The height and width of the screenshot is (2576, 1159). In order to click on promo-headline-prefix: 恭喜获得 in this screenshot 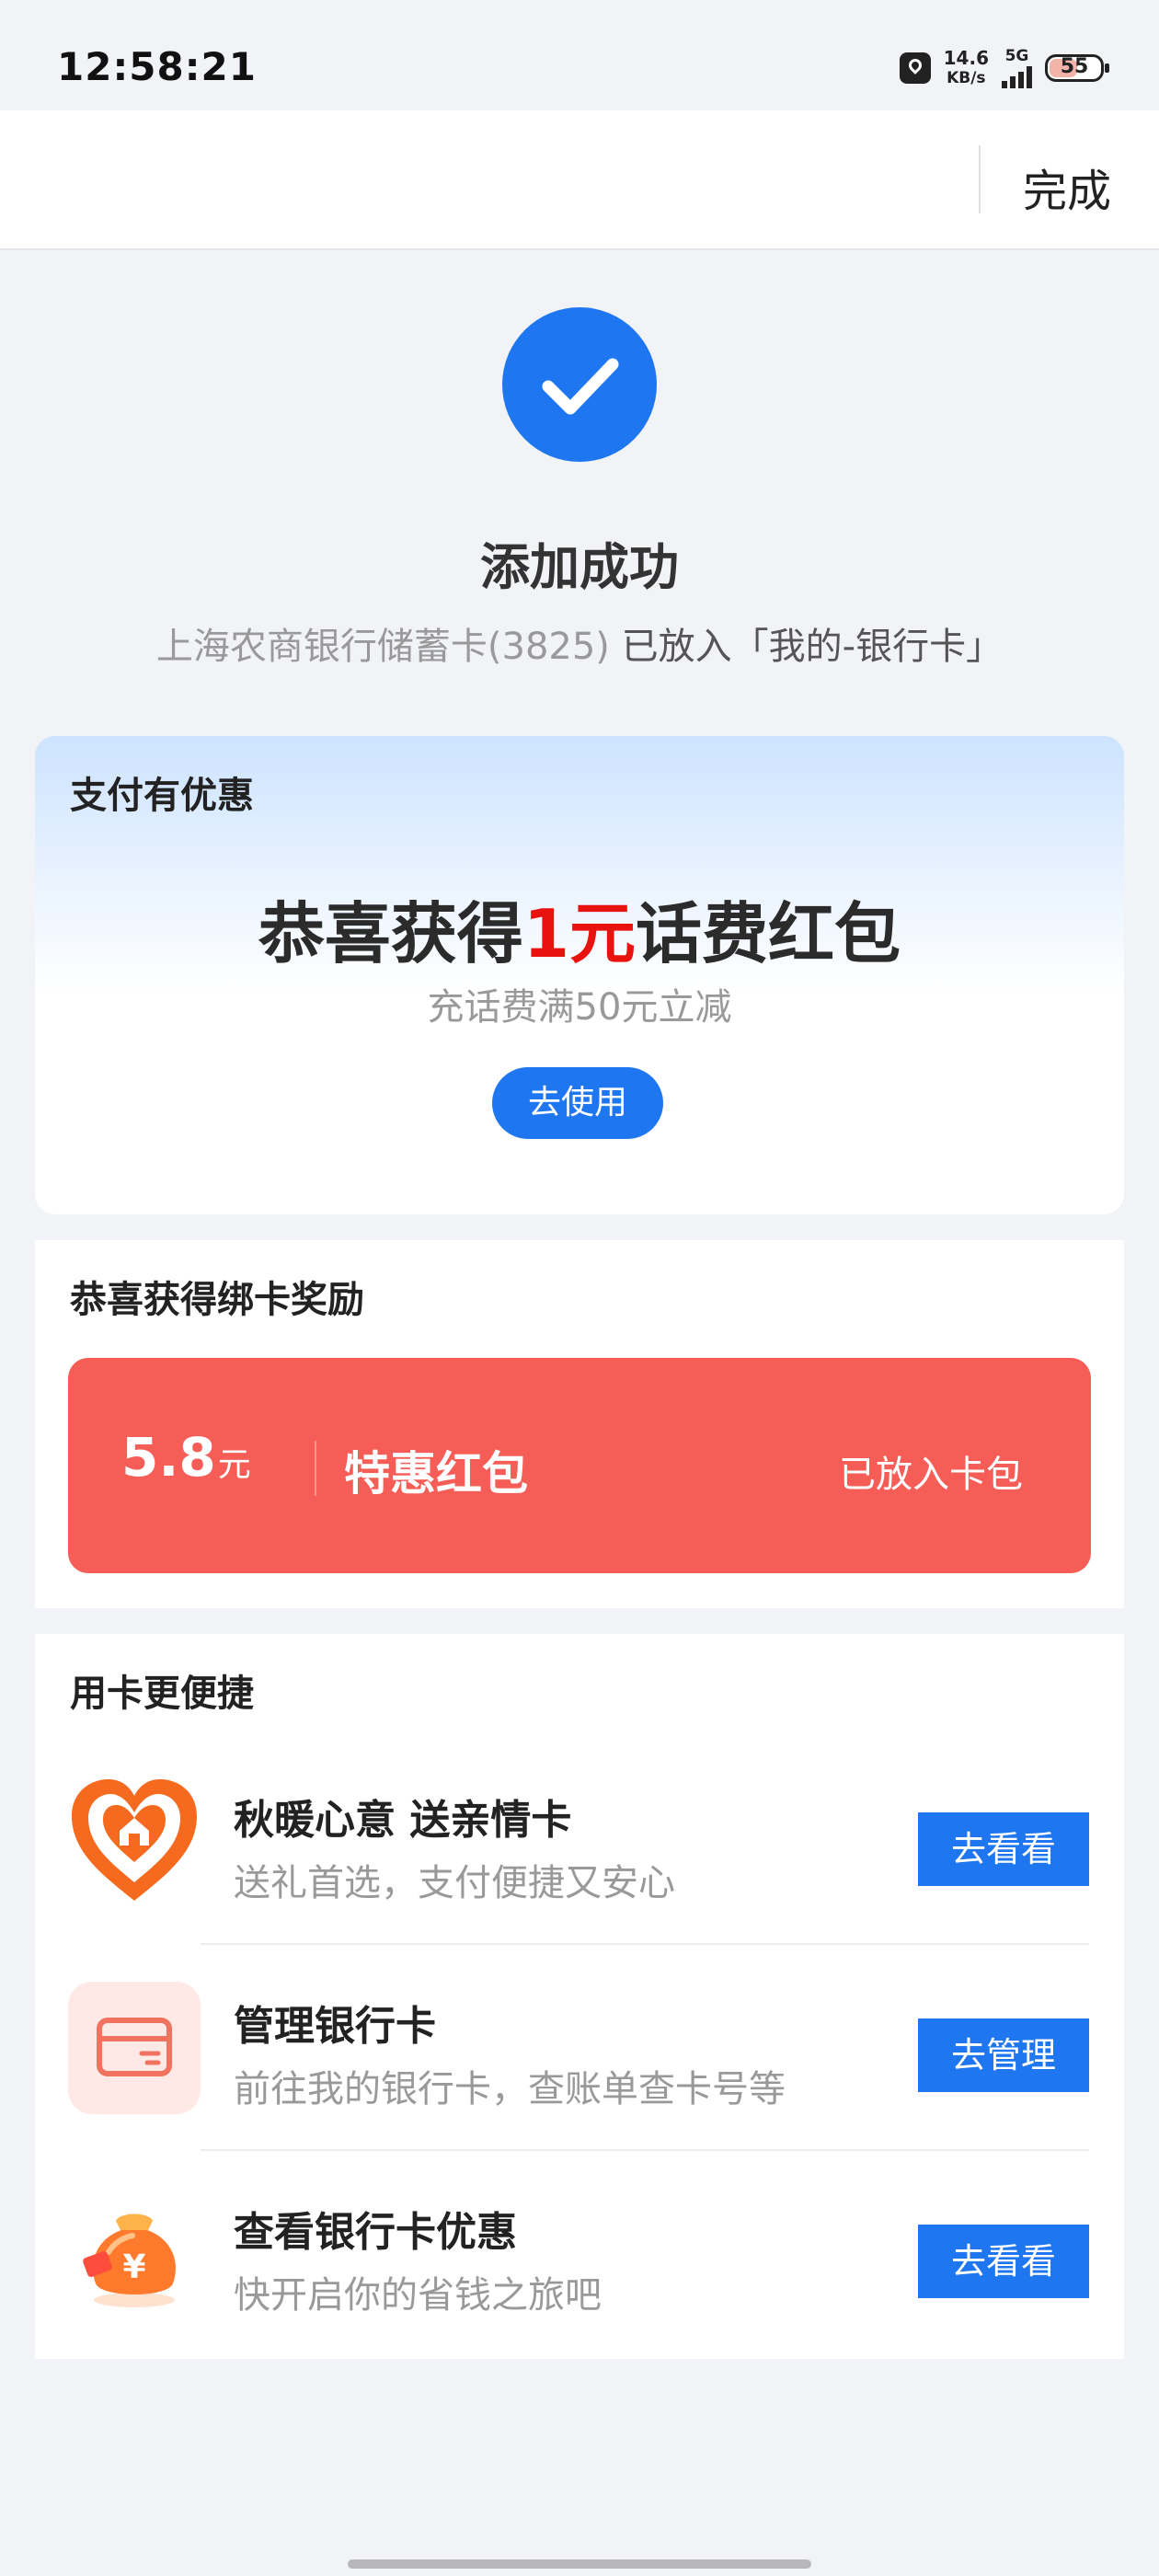, I will do `click(390, 933)`.